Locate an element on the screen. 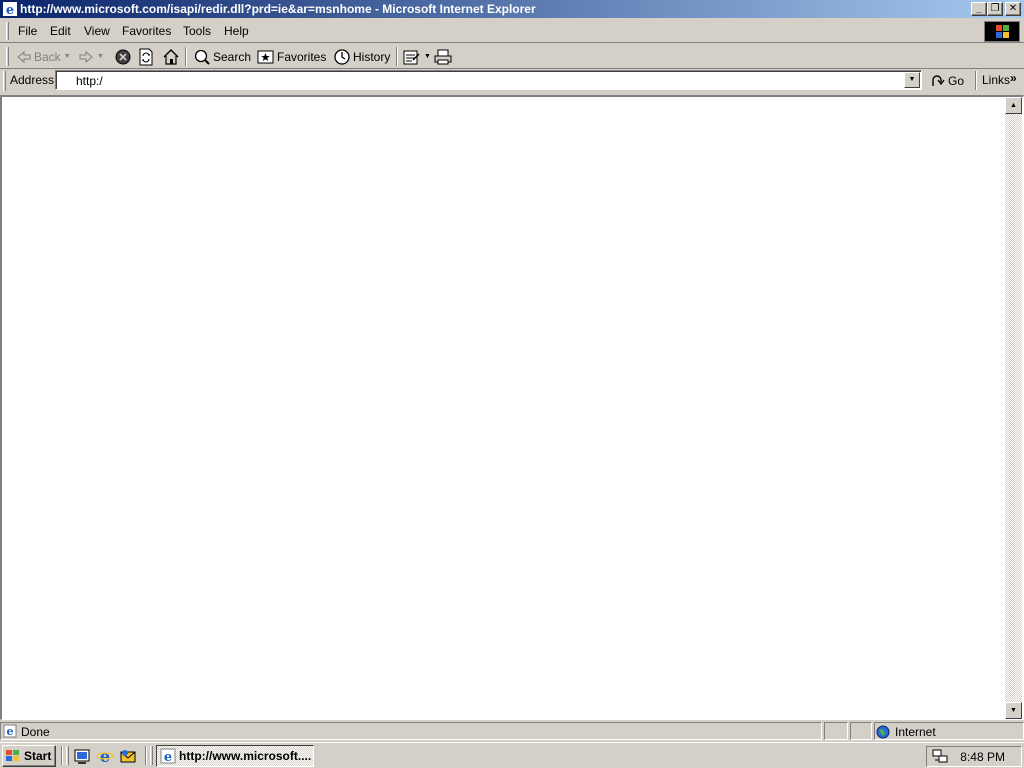  quicklaunch-grip is located at coordinates (67, 755).